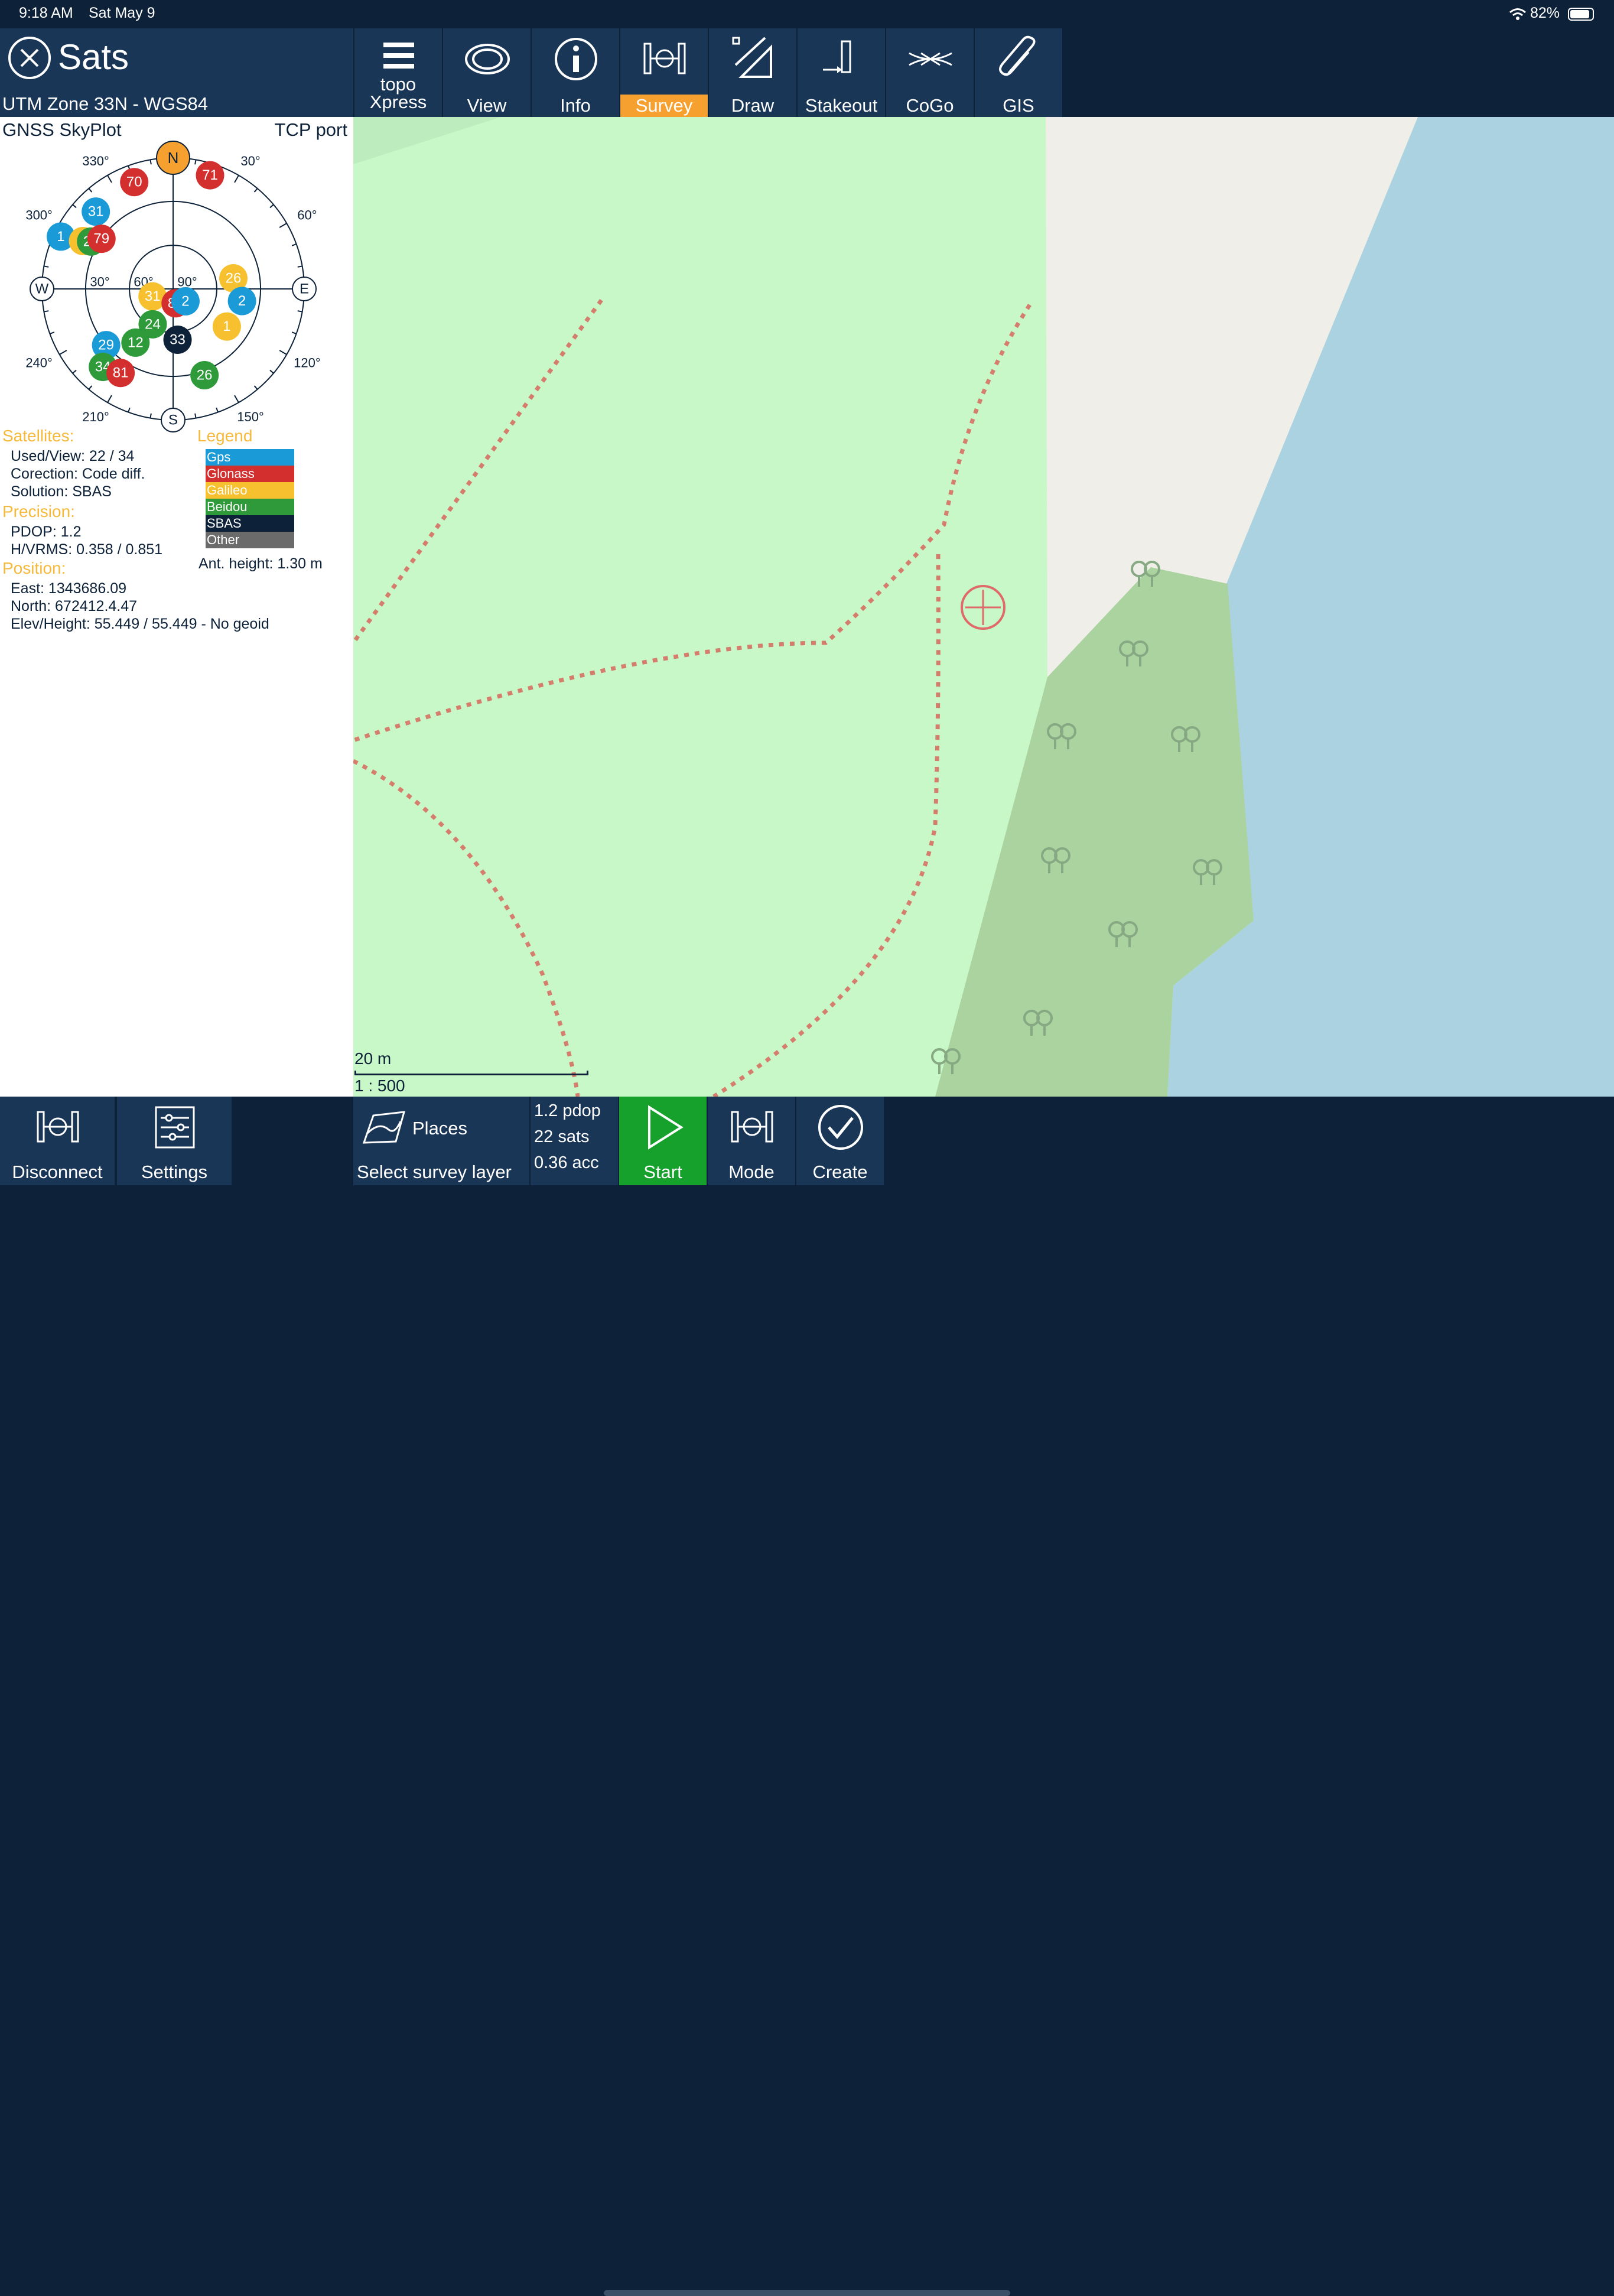 The image size is (1614, 2296). What do you see at coordinates (105, 103) in the screenshot?
I see `projection-label: UTM Zone 33N - WGS84` at bounding box center [105, 103].